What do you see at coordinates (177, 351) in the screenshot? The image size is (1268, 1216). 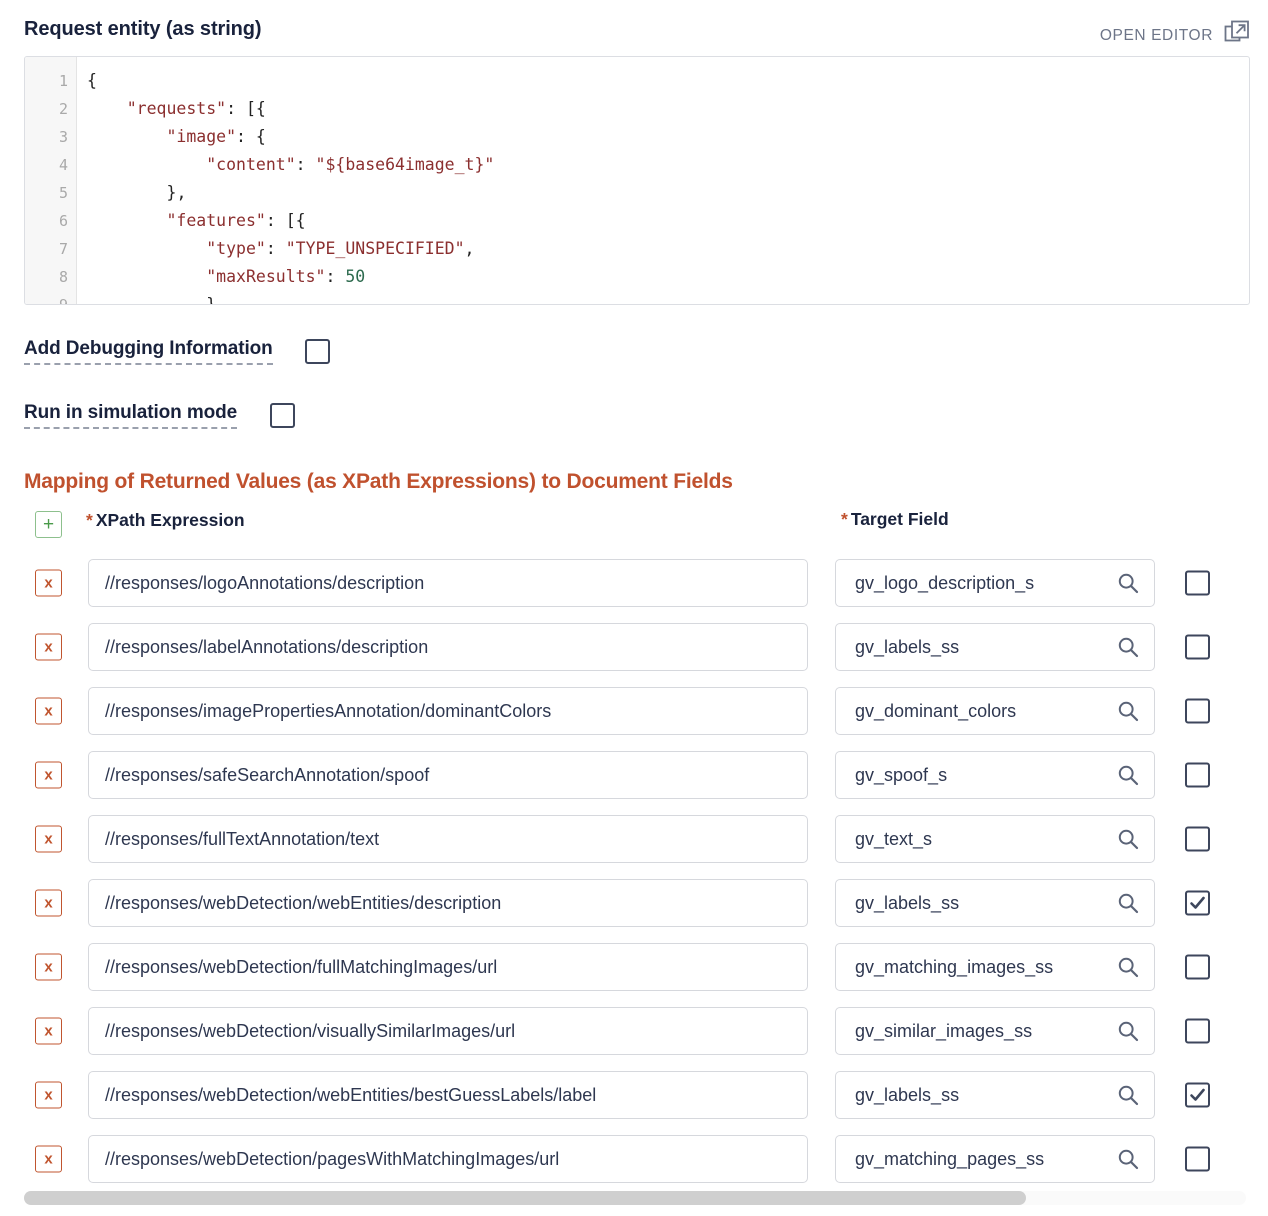 I see `toggle-row-add-debugging-information: Add Debugging Information` at bounding box center [177, 351].